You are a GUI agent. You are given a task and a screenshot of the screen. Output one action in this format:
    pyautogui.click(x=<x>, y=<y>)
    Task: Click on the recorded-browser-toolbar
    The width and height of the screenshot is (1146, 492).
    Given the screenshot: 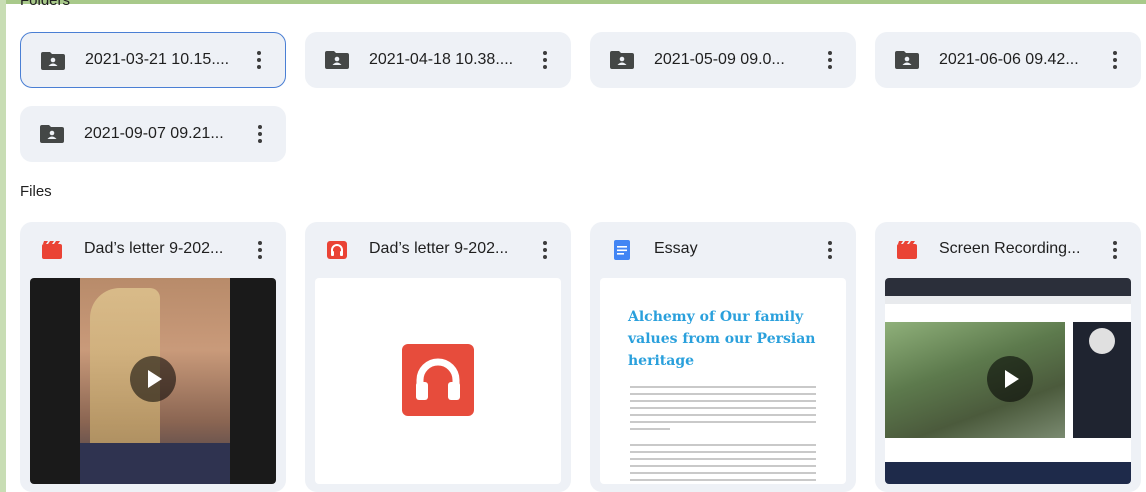 What is the action you would take?
    pyautogui.click(x=1008, y=287)
    